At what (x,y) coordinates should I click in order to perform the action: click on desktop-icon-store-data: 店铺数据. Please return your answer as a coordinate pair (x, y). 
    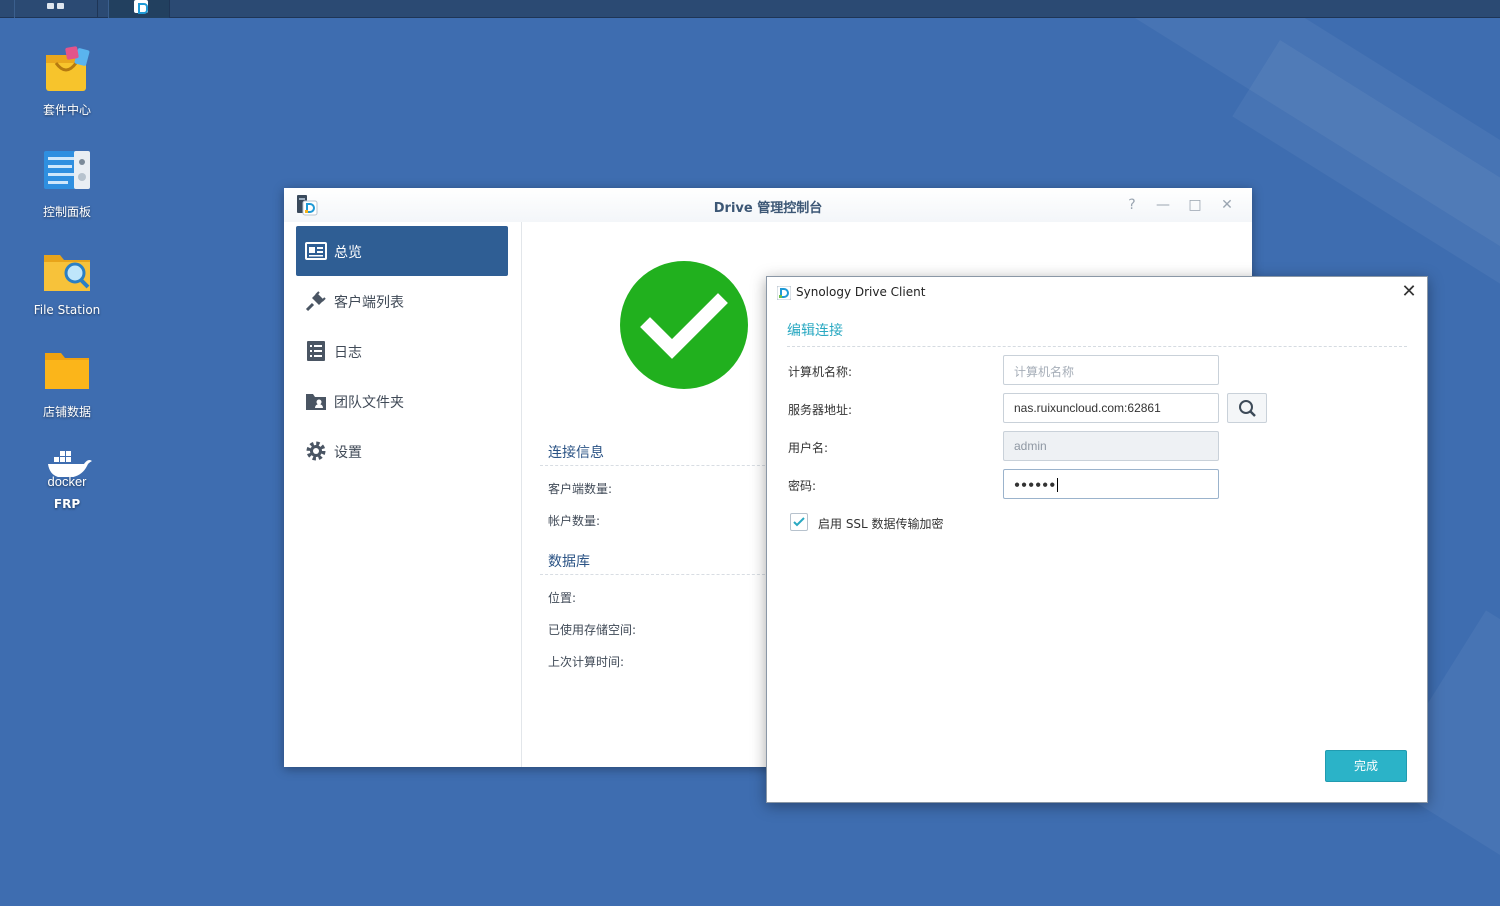
    Looking at the image, I should click on (67, 383).